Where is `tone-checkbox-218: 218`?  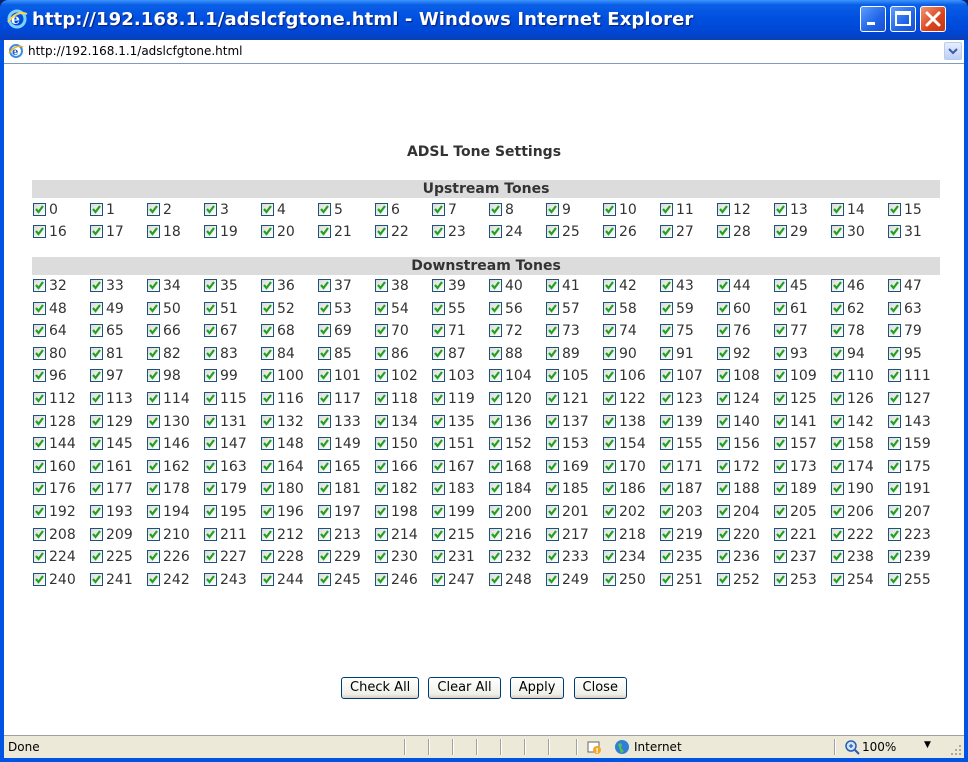
tone-checkbox-218: 218 is located at coordinates (624, 537).